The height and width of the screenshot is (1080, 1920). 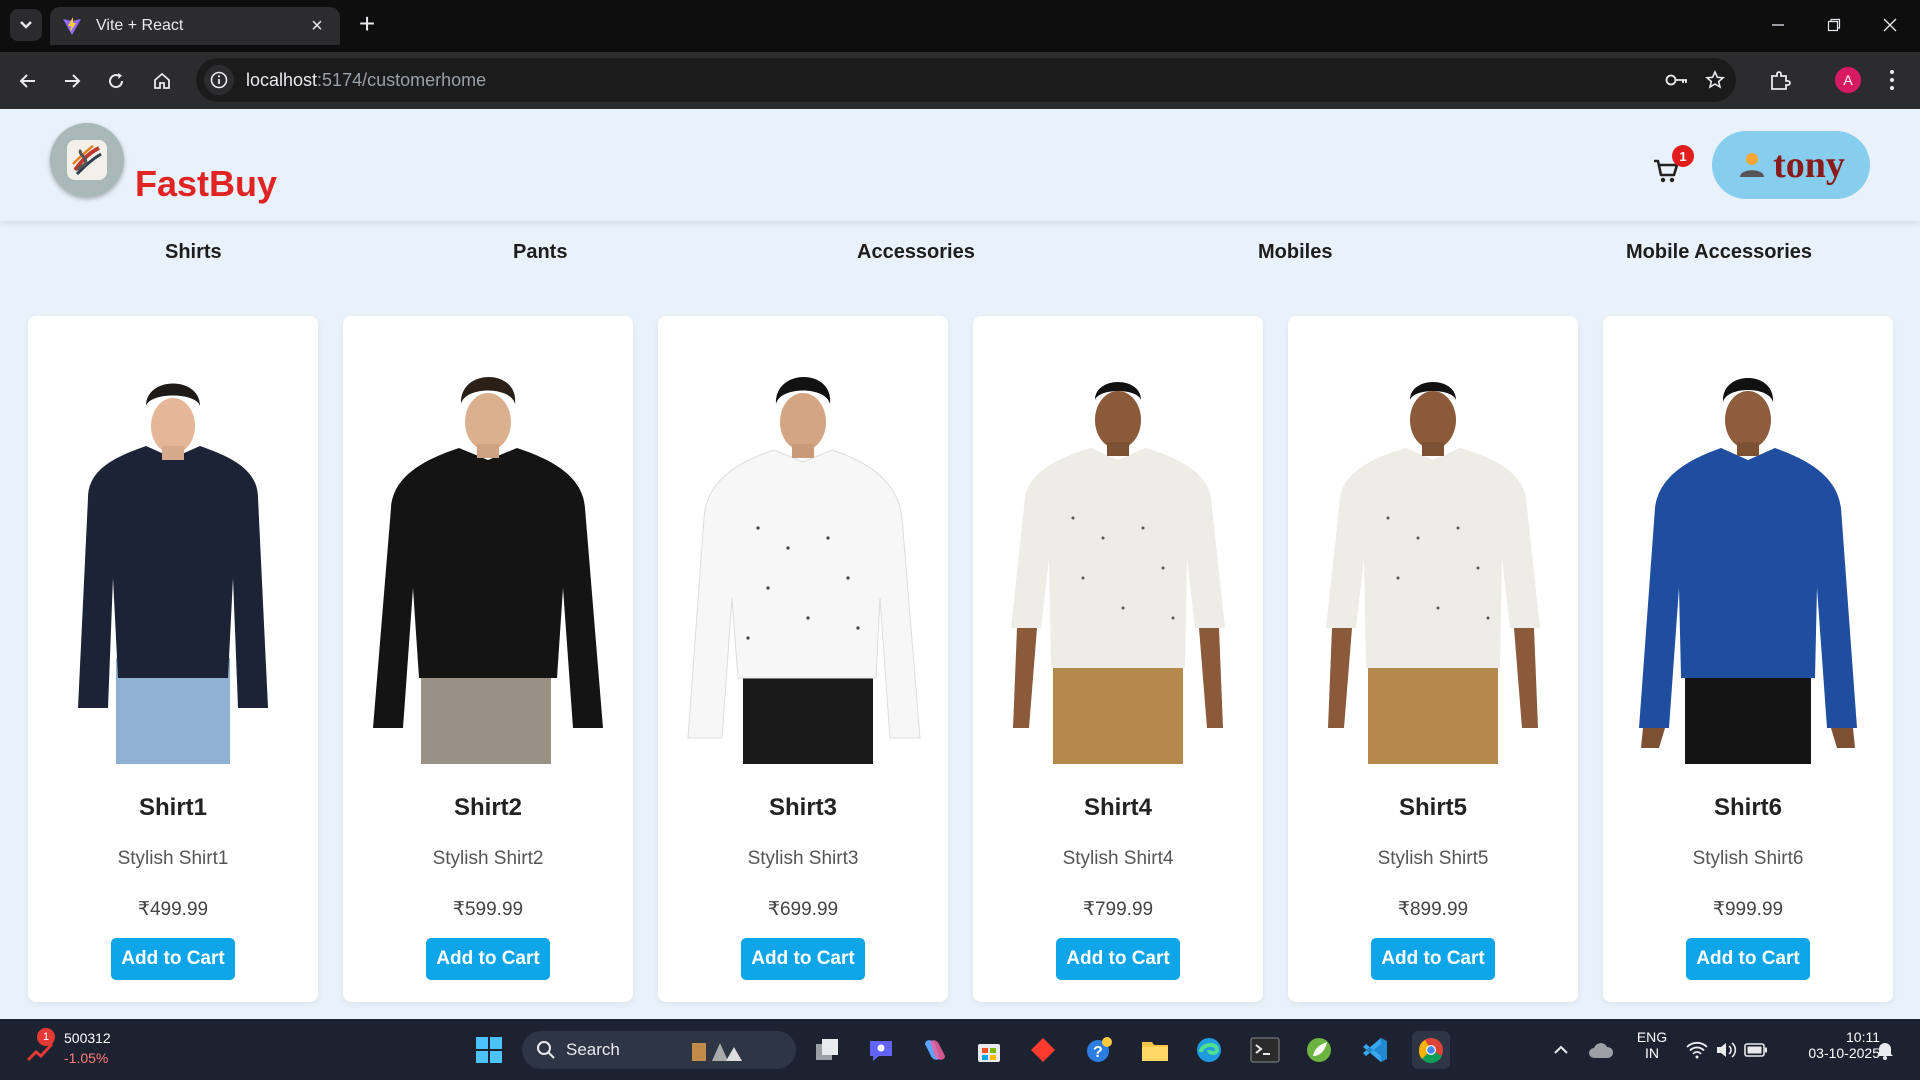 I want to click on reload-button, so click(x=116, y=81).